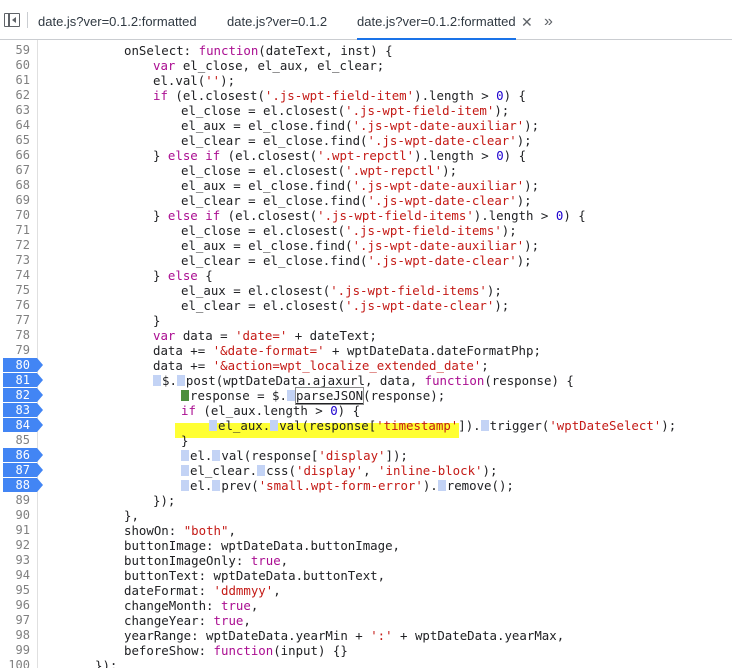  Describe the element at coordinates (23, 425) in the screenshot. I see `breakpoint-line-number: 84` at that location.